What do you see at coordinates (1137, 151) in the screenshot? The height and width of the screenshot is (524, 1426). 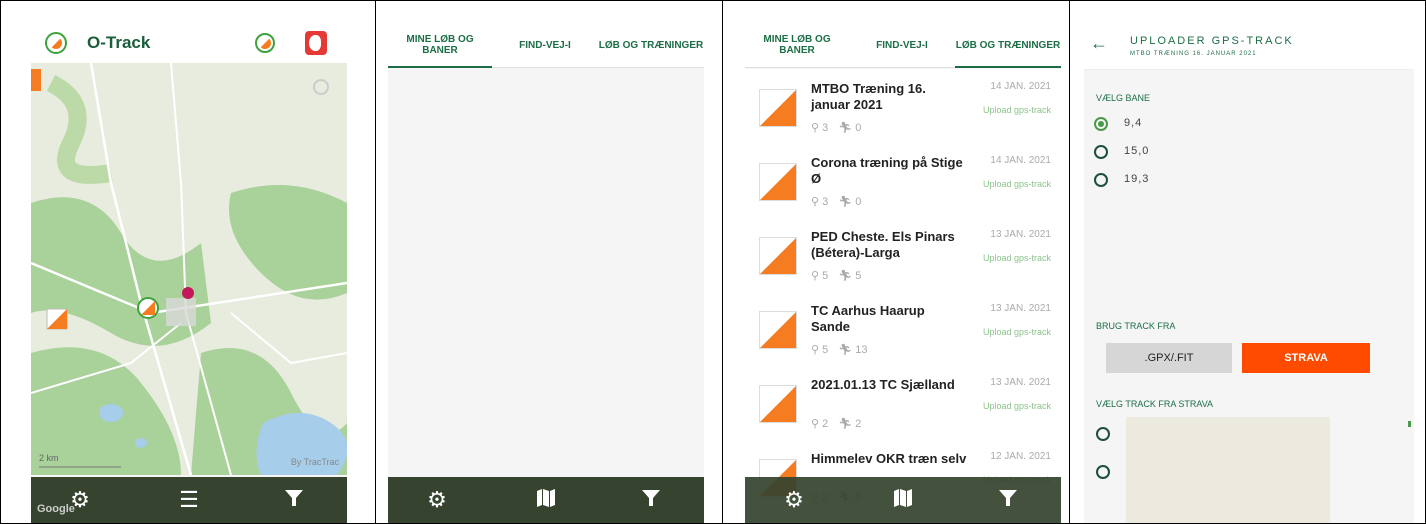 I see `course-label-2: 15,0` at bounding box center [1137, 151].